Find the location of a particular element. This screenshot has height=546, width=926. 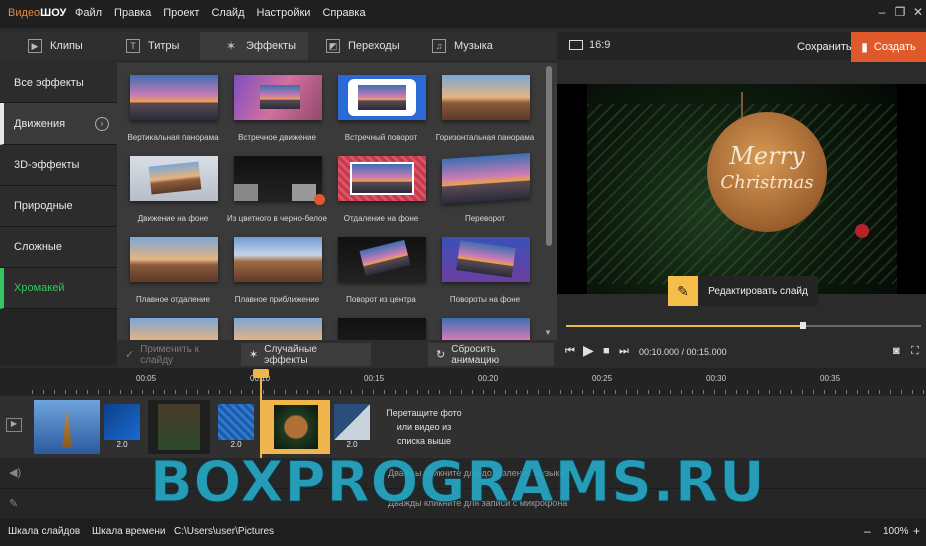

effect-color-to-bw: Из цветного в черно-белое is located at coordinates (277, 186).